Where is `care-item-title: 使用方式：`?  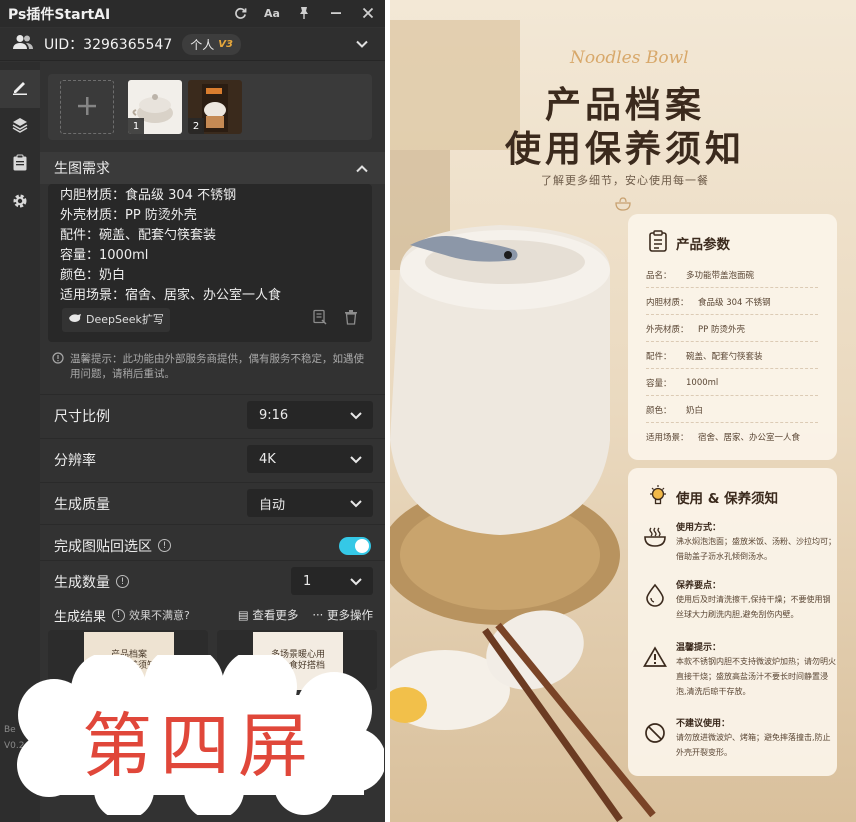 care-item-title: 使用方式： is located at coordinates (699, 528).